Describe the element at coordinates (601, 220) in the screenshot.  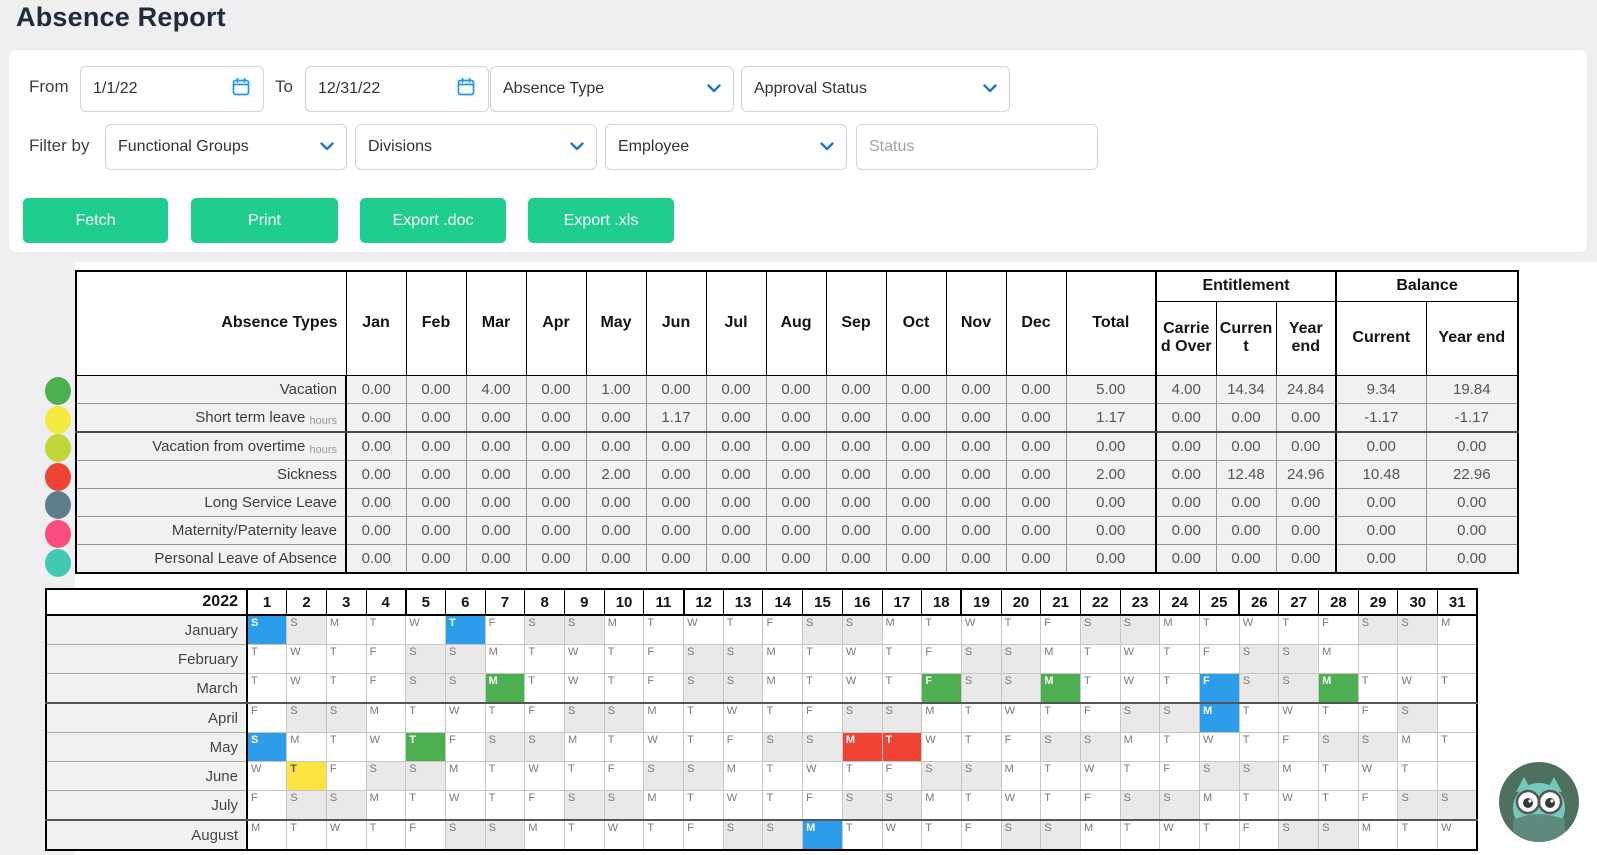
I see `export-xls-button: Export .xls` at that location.